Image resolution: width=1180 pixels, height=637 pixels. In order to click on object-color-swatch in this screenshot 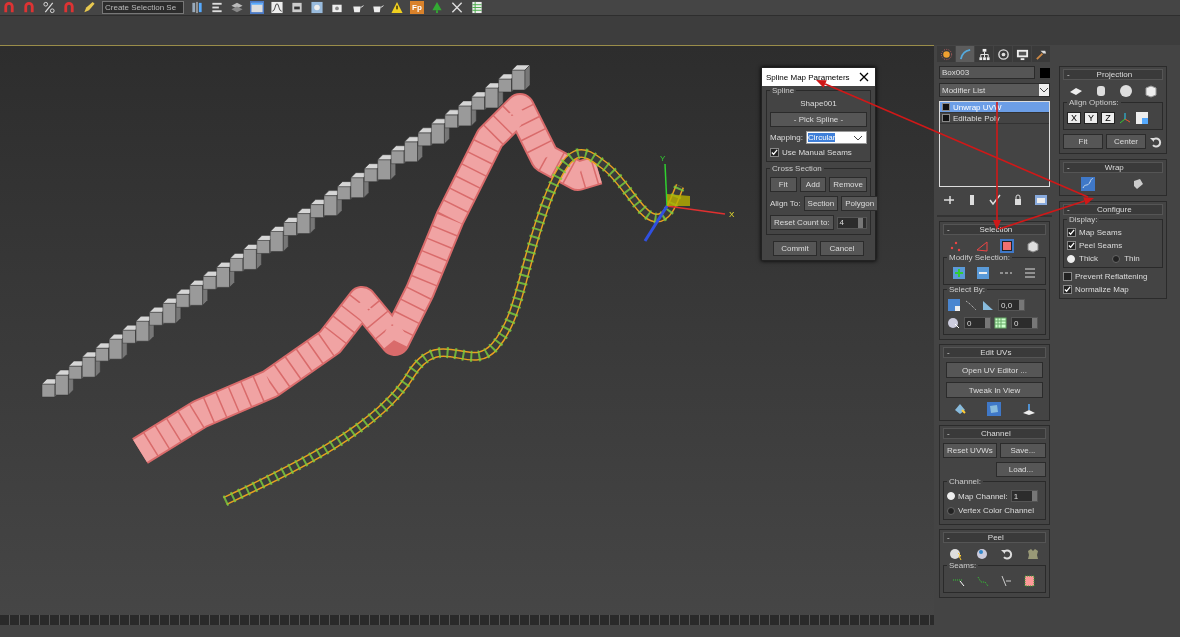, I will do `click(1045, 72)`.